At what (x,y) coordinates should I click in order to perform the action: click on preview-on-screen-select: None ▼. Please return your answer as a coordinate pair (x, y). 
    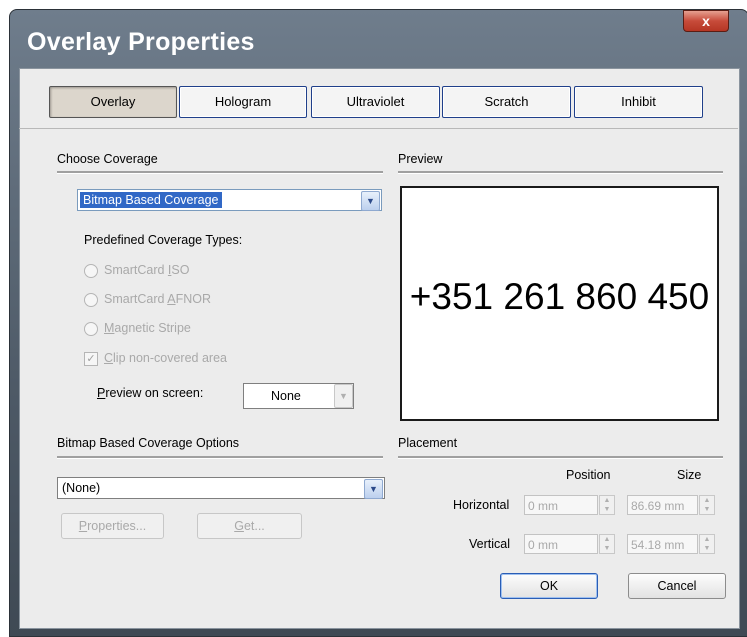
    Looking at the image, I should click on (298, 396).